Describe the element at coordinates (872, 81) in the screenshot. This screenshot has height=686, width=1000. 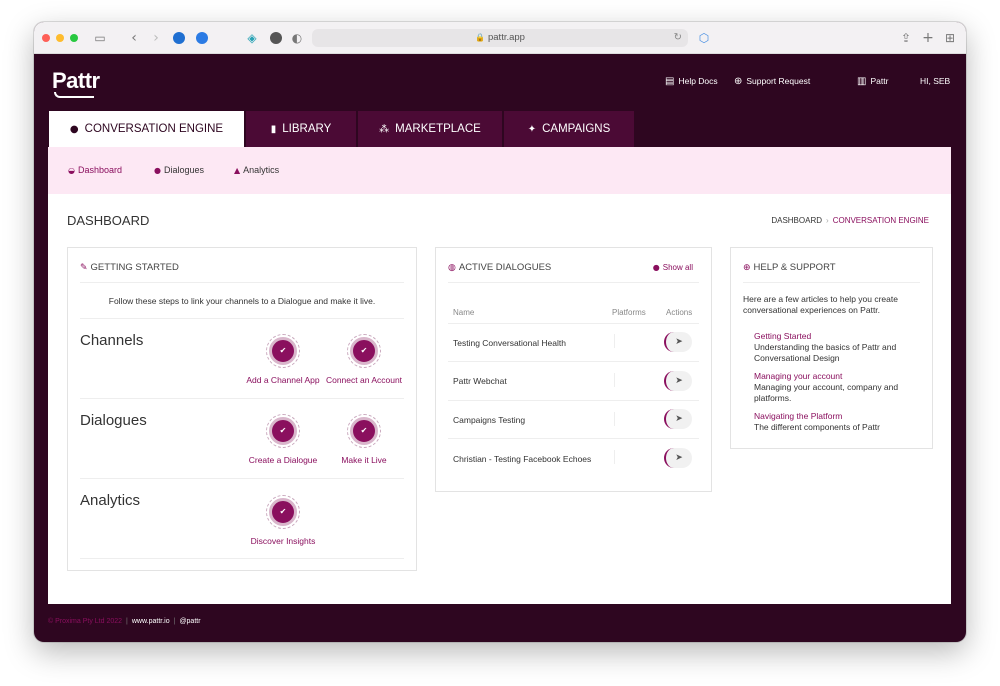
I see `org-link: ▥ Pattr` at that location.